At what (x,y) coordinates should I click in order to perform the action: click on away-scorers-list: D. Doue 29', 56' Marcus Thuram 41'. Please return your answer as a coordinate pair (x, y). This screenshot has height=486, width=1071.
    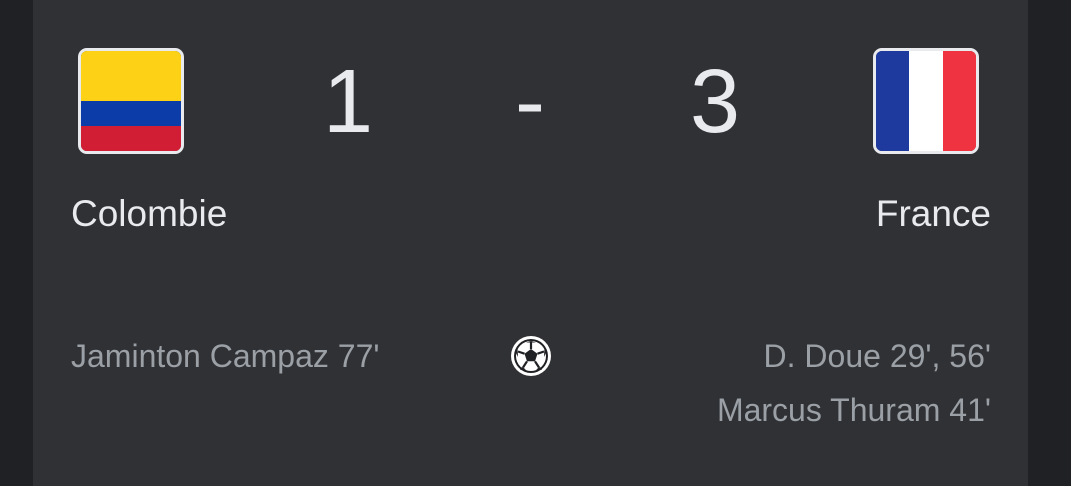
    Looking at the image, I should click on (854, 383).